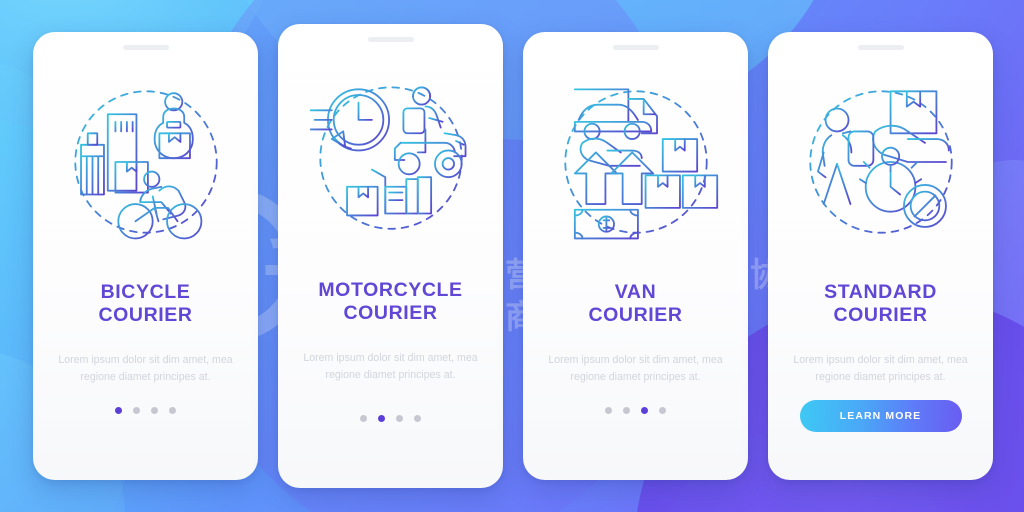  Describe the element at coordinates (635, 292) in the screenshot. I see `card-title-line-1: VAN` at that location.